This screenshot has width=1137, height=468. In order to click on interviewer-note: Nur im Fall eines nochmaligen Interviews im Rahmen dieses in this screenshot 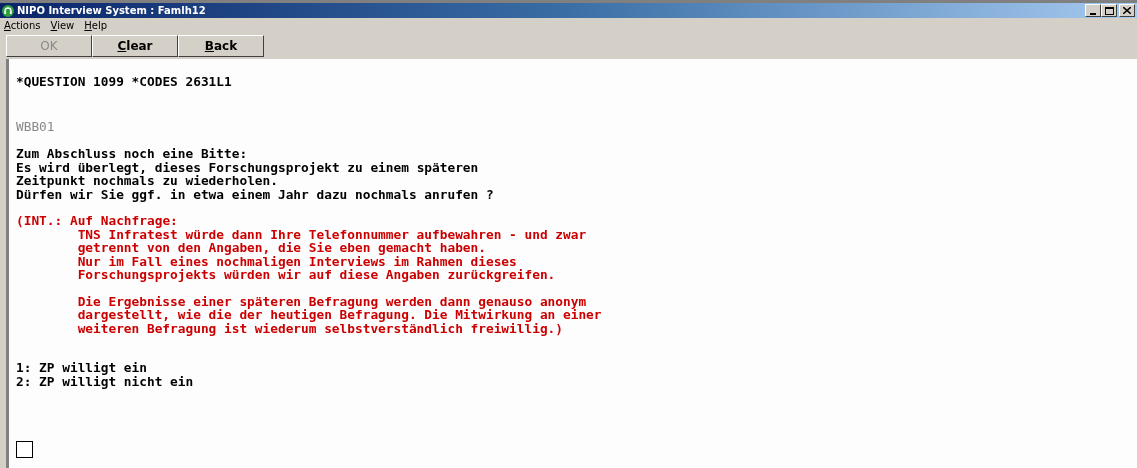, I will do `click(296, 261)`.